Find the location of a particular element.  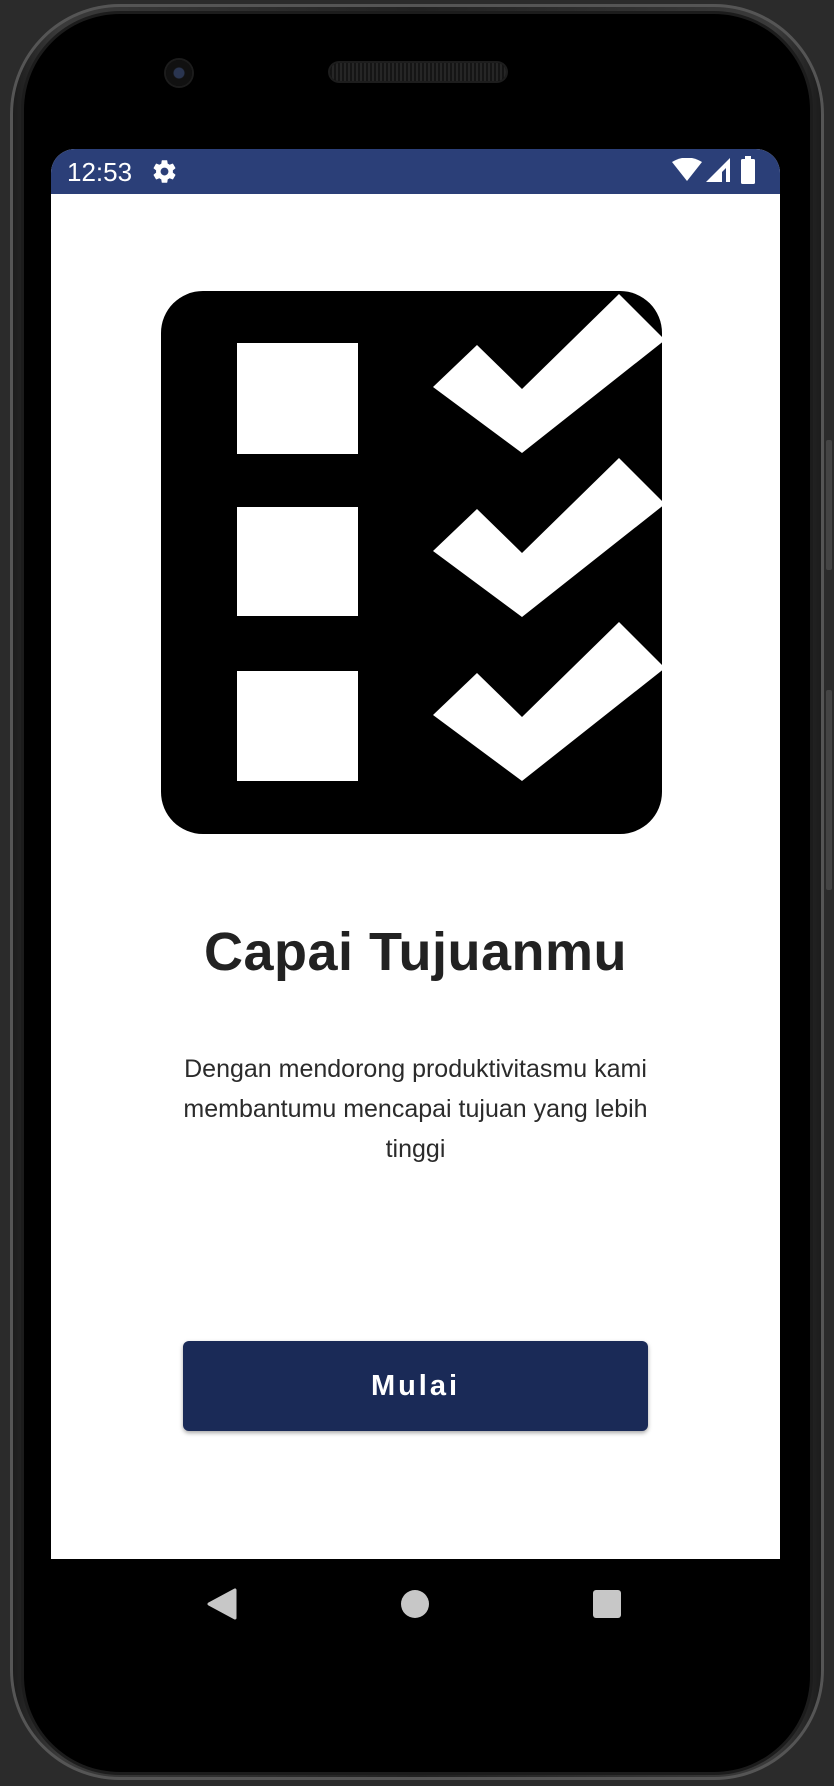

battery-icon is located at coordinates (748, 170).